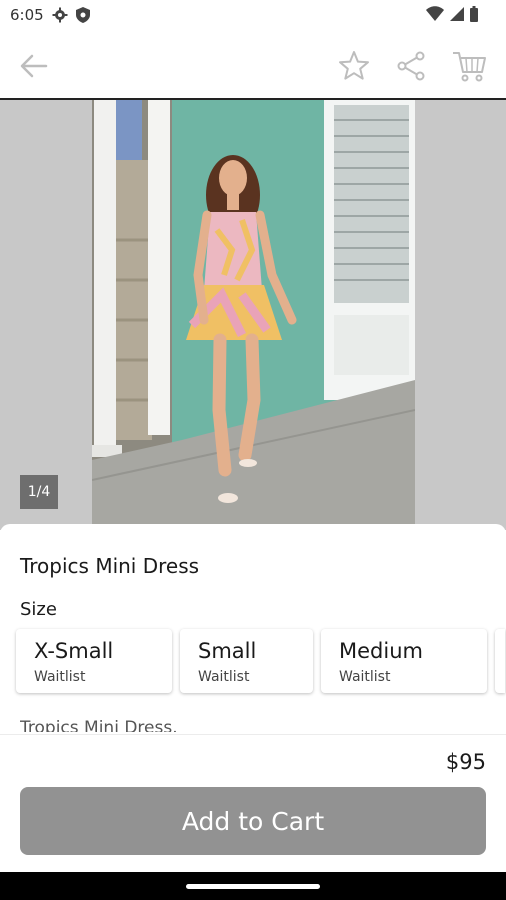 The width and height of the screenshot is (506, 900). What do you see at coordinates (253, 734) in the screenshot?
I see `divider` at bounding box center [253, 734].